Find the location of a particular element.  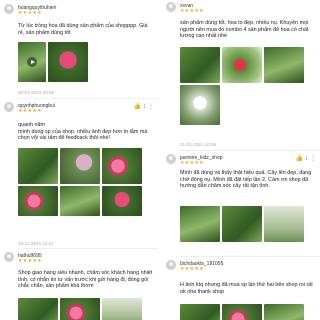

review-header: bichdaokts_181095 ★★★★★ is located at coordinates (241, 266).